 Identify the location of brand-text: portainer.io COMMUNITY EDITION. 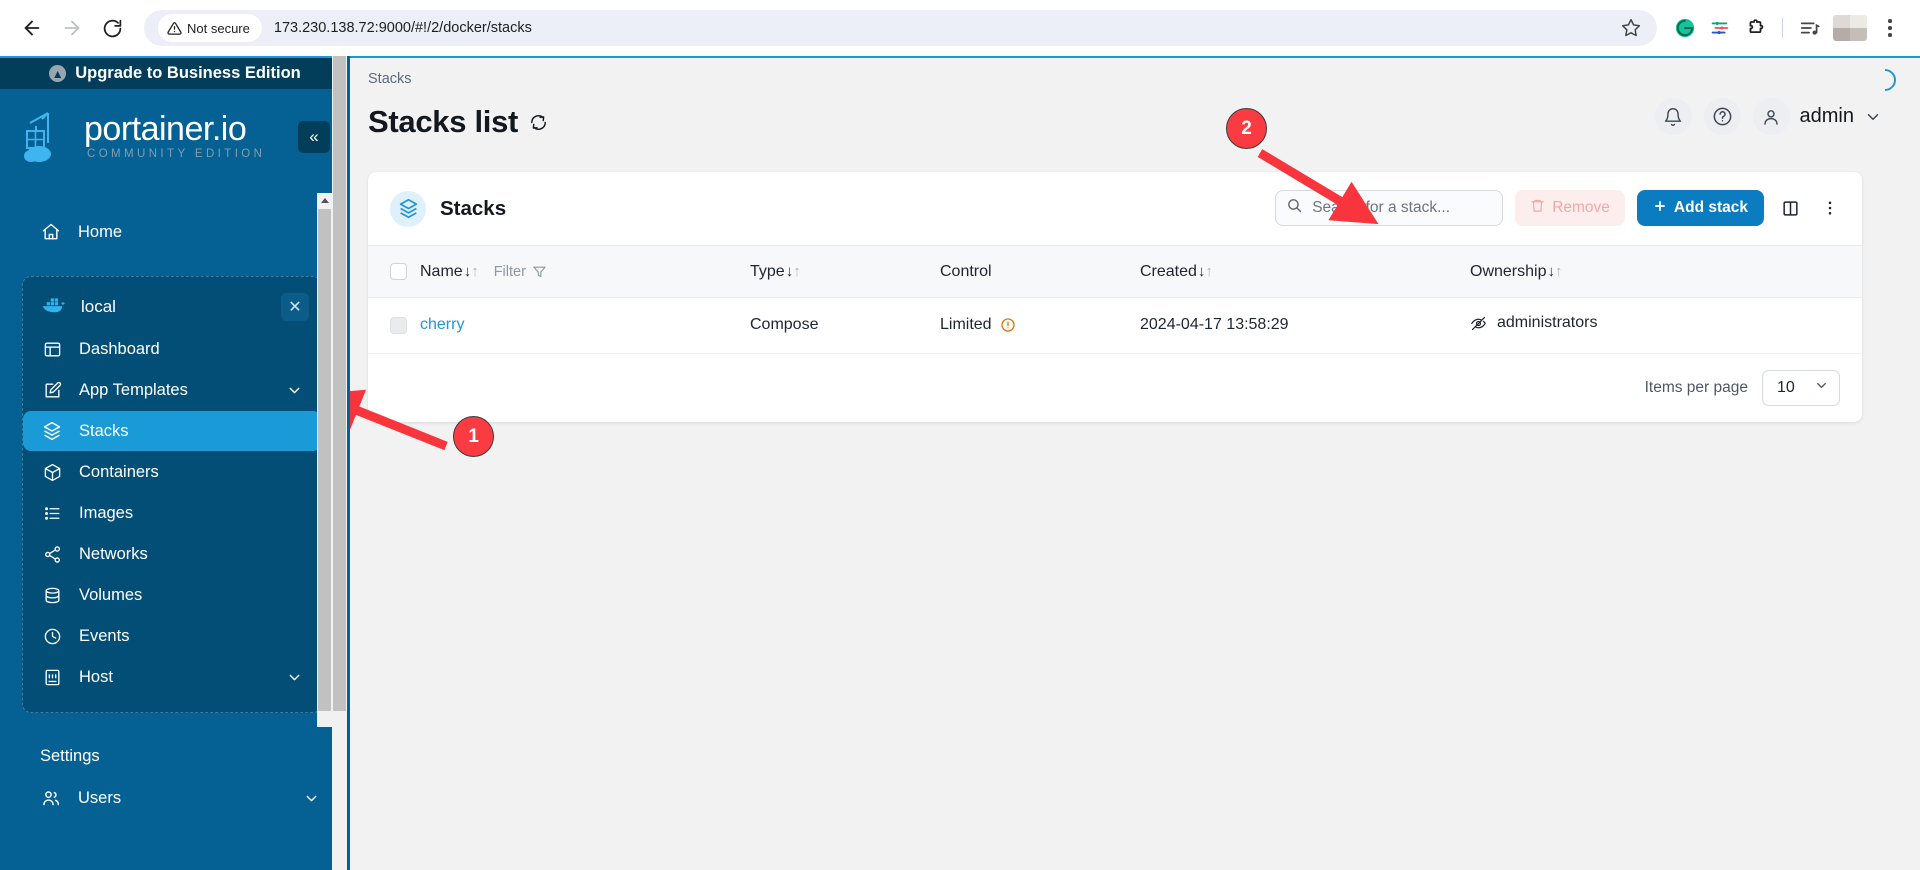
(174, 136).